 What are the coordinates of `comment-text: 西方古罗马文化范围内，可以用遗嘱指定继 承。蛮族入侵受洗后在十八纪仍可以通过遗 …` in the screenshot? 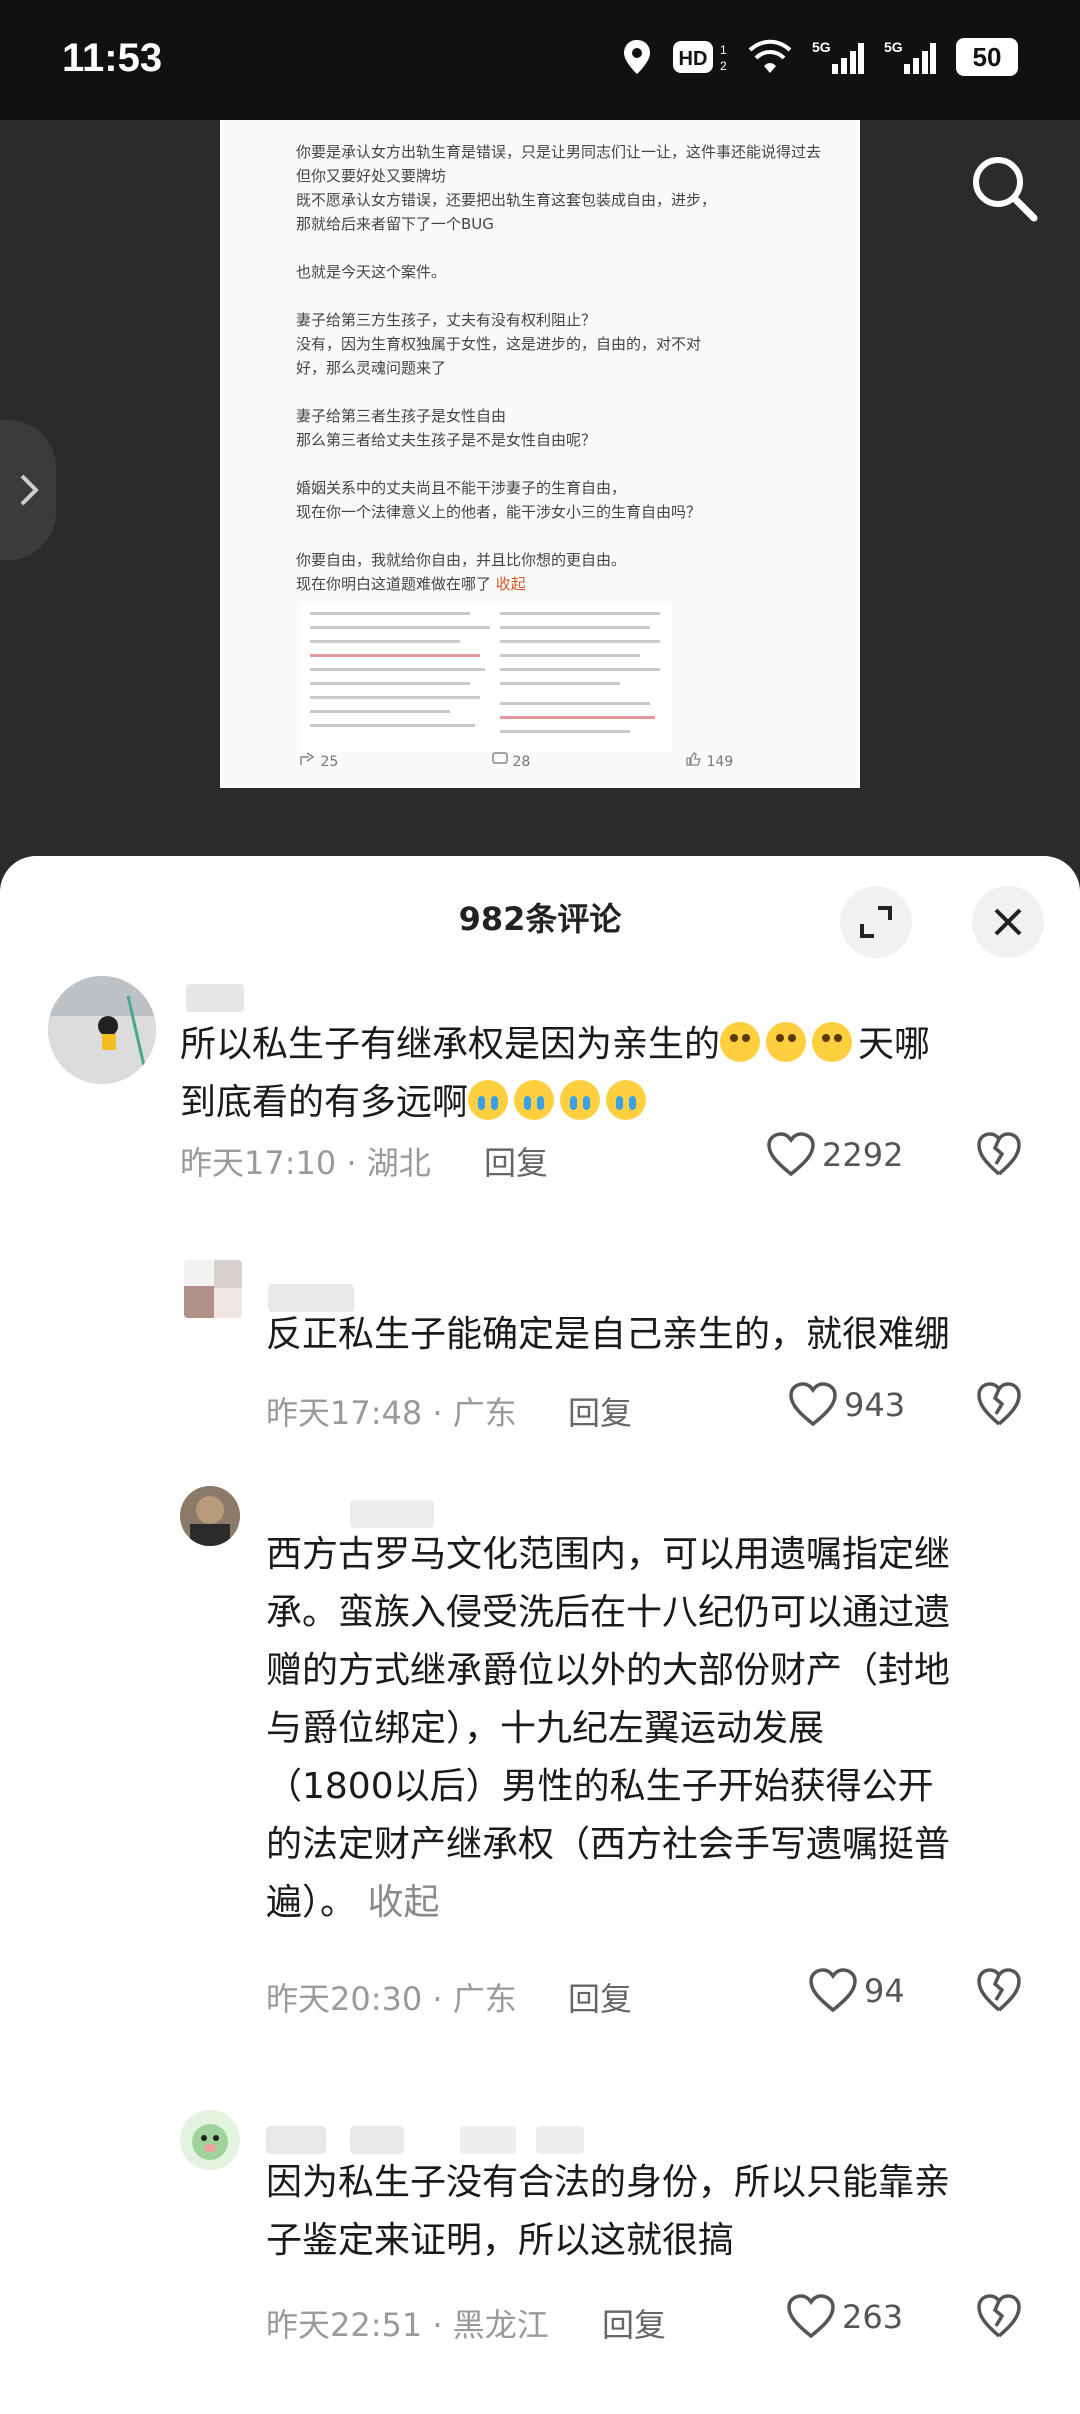 It's located at (608, 1728).